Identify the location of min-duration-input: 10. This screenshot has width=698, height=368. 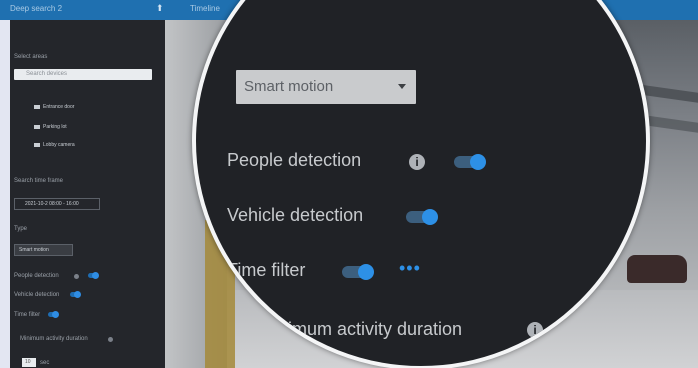
(29, 362).